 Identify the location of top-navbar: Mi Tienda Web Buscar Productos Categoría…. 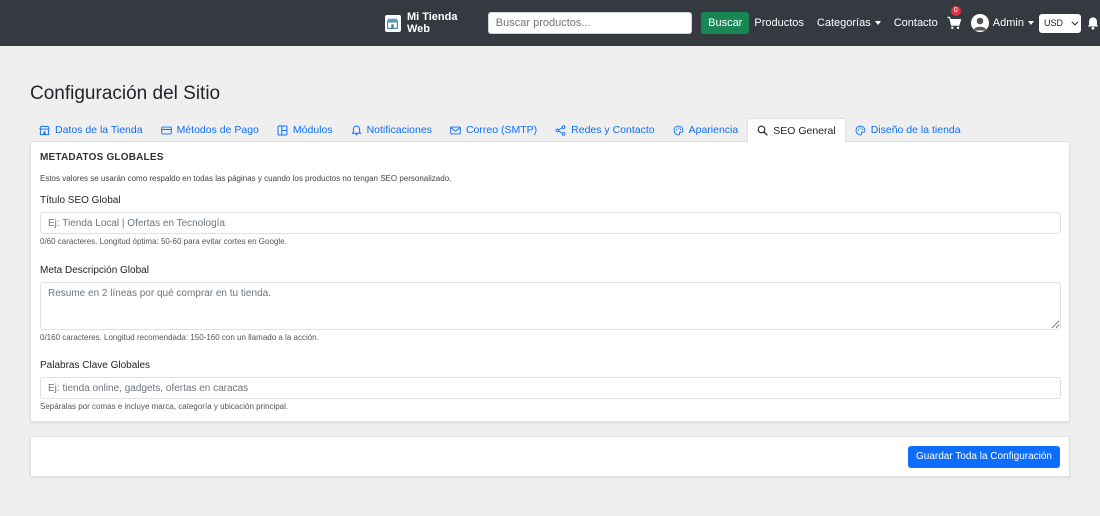
(550, 23).